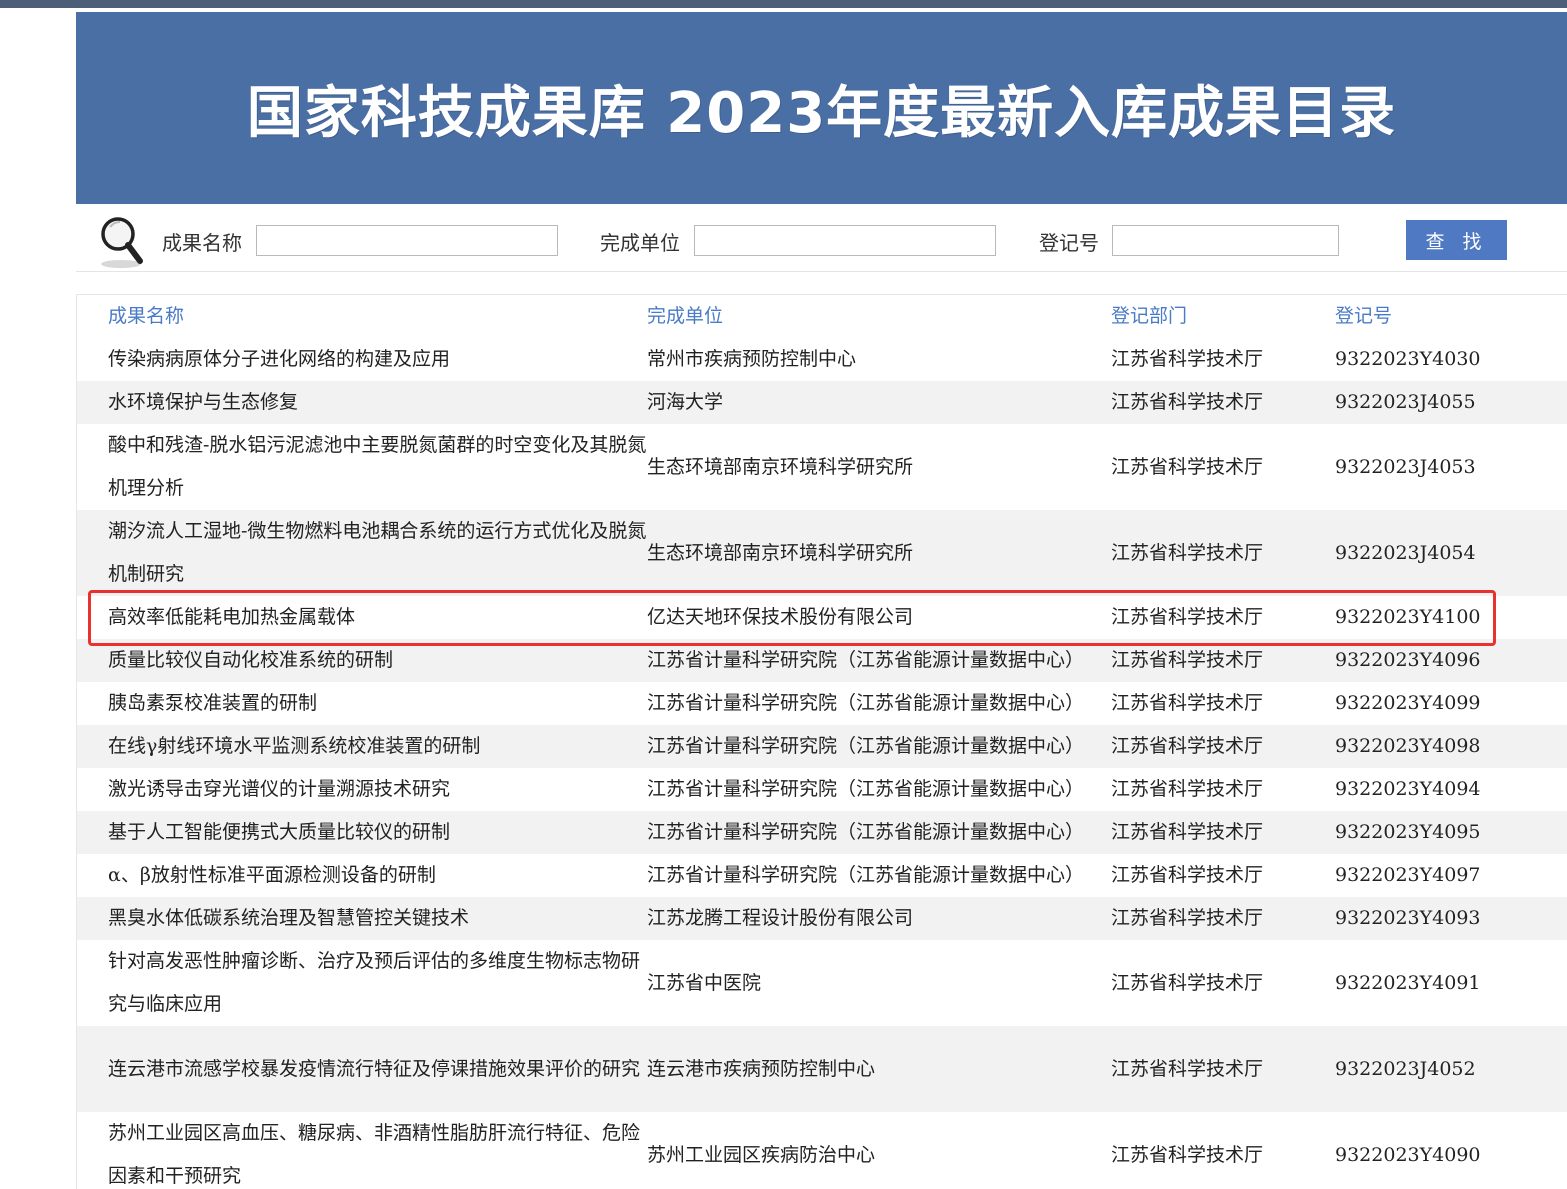 The height and width of the screenshot is (1189, 1567). I want to click on row-name: 酸中和残渣-脱水铝污泥滤池中主要脱氮菌群的时空变化及其脱氮机理分析, so click(377, 467).